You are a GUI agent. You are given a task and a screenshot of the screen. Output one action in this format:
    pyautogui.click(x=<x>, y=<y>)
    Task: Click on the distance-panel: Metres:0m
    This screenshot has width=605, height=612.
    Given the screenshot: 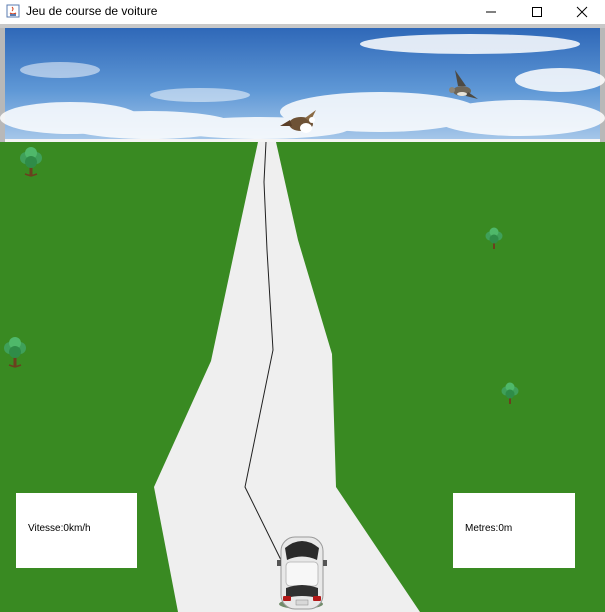 What is the action you would take?
    pyautogui.click(x=514, y=530)
    